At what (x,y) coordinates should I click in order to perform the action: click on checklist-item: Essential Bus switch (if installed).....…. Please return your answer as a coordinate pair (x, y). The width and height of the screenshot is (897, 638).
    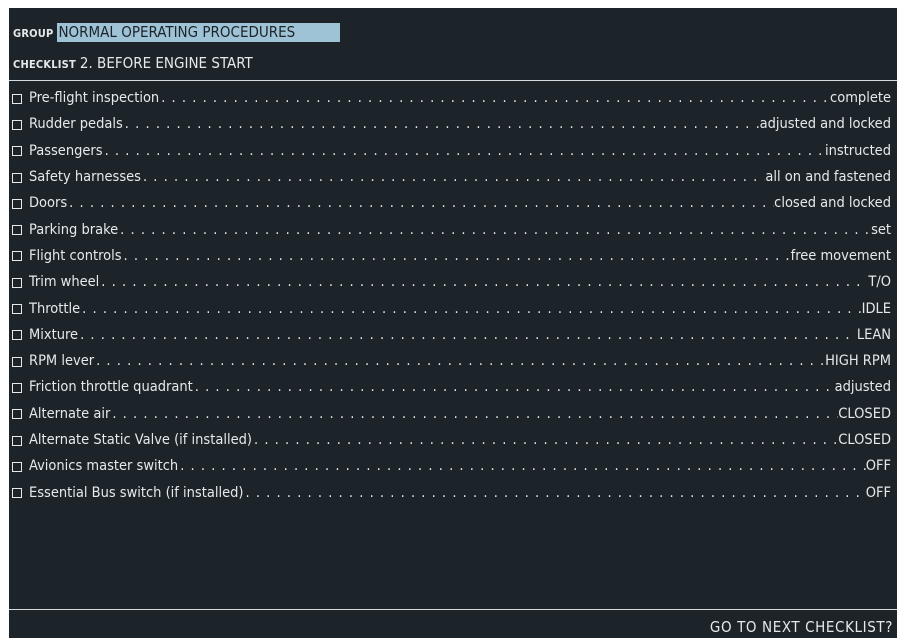
    Looking at the image, I should click on (450, 492).